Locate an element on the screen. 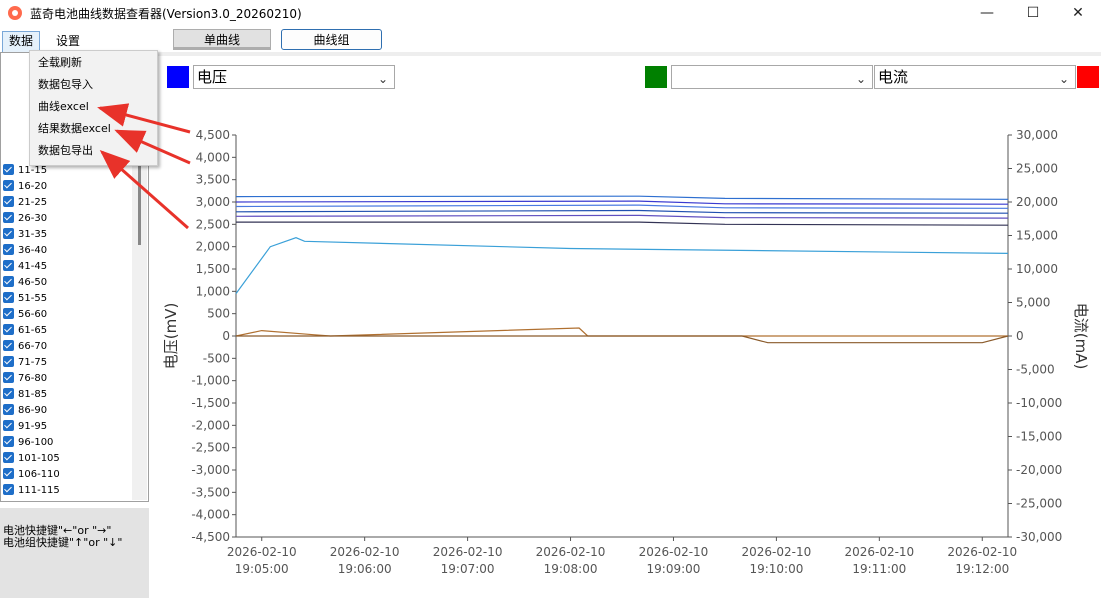 The image size is (1101, 598). annotation-arrows is located at coordinates (144, 166).